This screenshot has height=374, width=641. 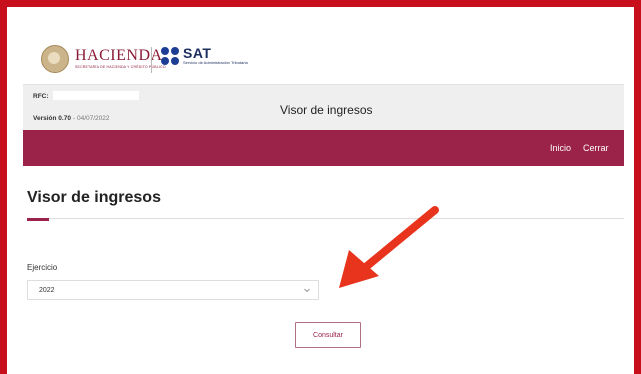 I want to click on sat-wordmark: SAT, so click(x=197, y=53).